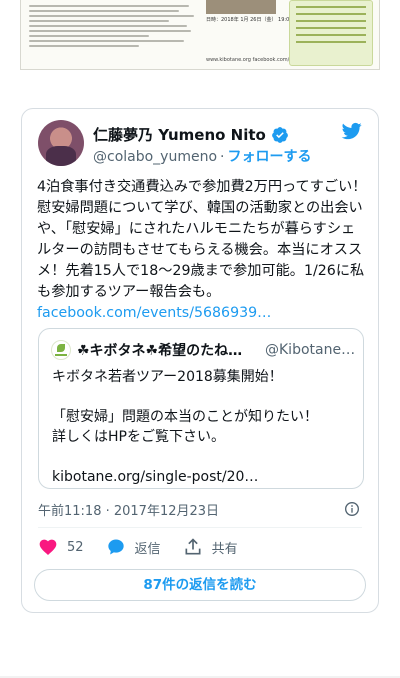 The width and height of the screenshot is (400, 678). Describe the element at coordinates (61, 143) in the screenshot. I see `avatar` at that location.